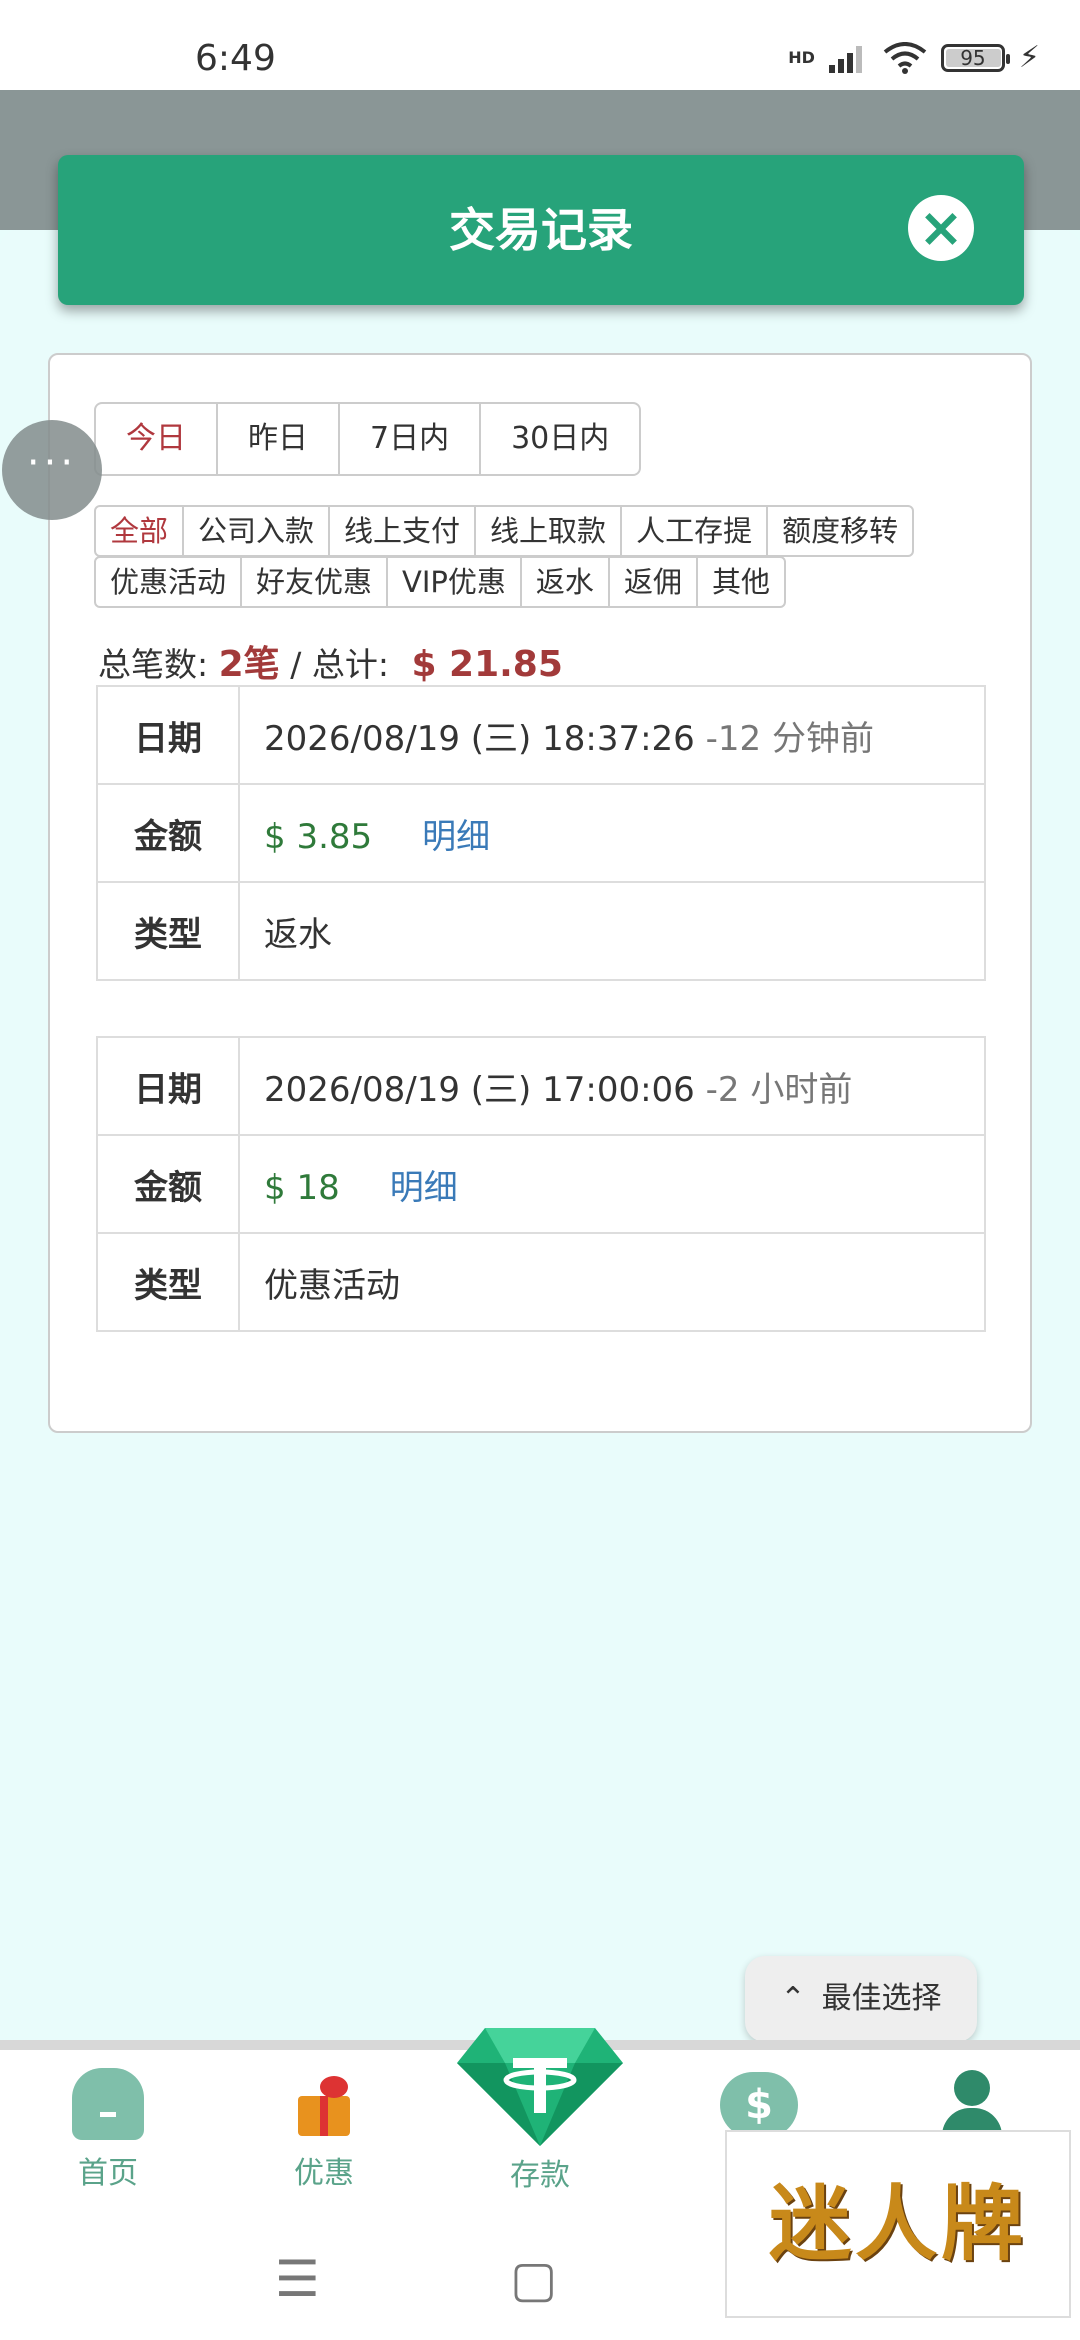 Image resolution: width=1080 pixels, height=2340 pixels. What do you see at coordinates (693, 531) in the screenshot?
I see `filter-manual: 人工存提` at bounding box center [693, 531].